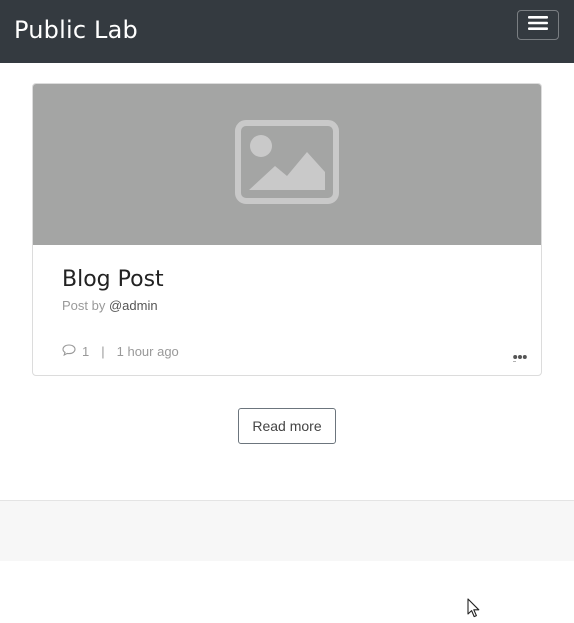 The width and height of the screenshot is (574, 623). What do you see at coordinates (287, 426) in the screenshot?
I see `read-more-button: Read more` at bounding box center [287, 426].